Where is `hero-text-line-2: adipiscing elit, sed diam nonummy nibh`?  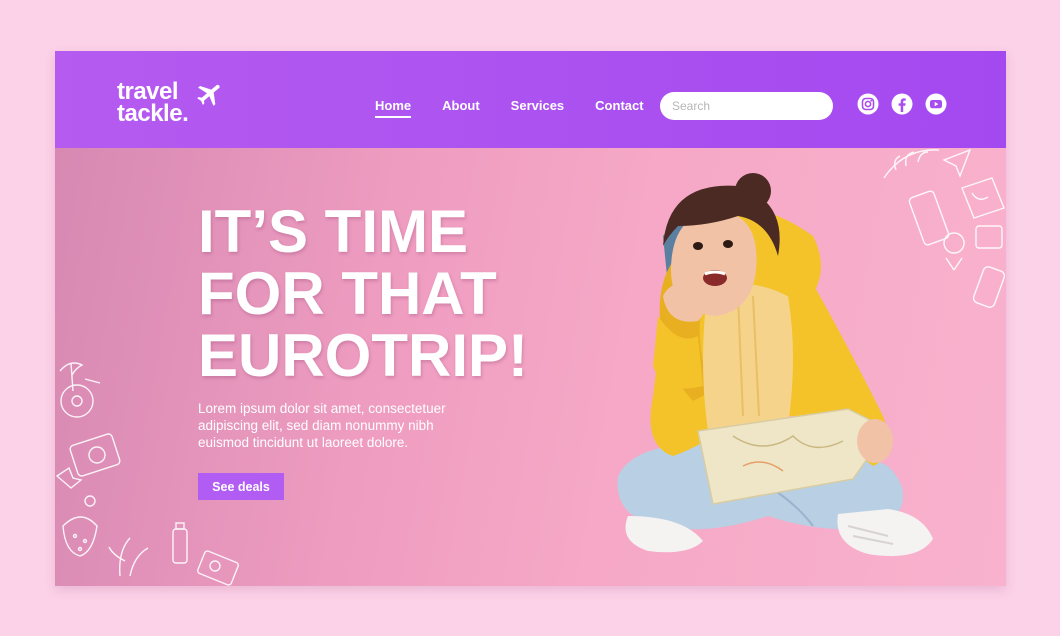 hero-text-line-2: adipiscing elit, sed diam nonummy nibh is located at coordinates (316, 425).